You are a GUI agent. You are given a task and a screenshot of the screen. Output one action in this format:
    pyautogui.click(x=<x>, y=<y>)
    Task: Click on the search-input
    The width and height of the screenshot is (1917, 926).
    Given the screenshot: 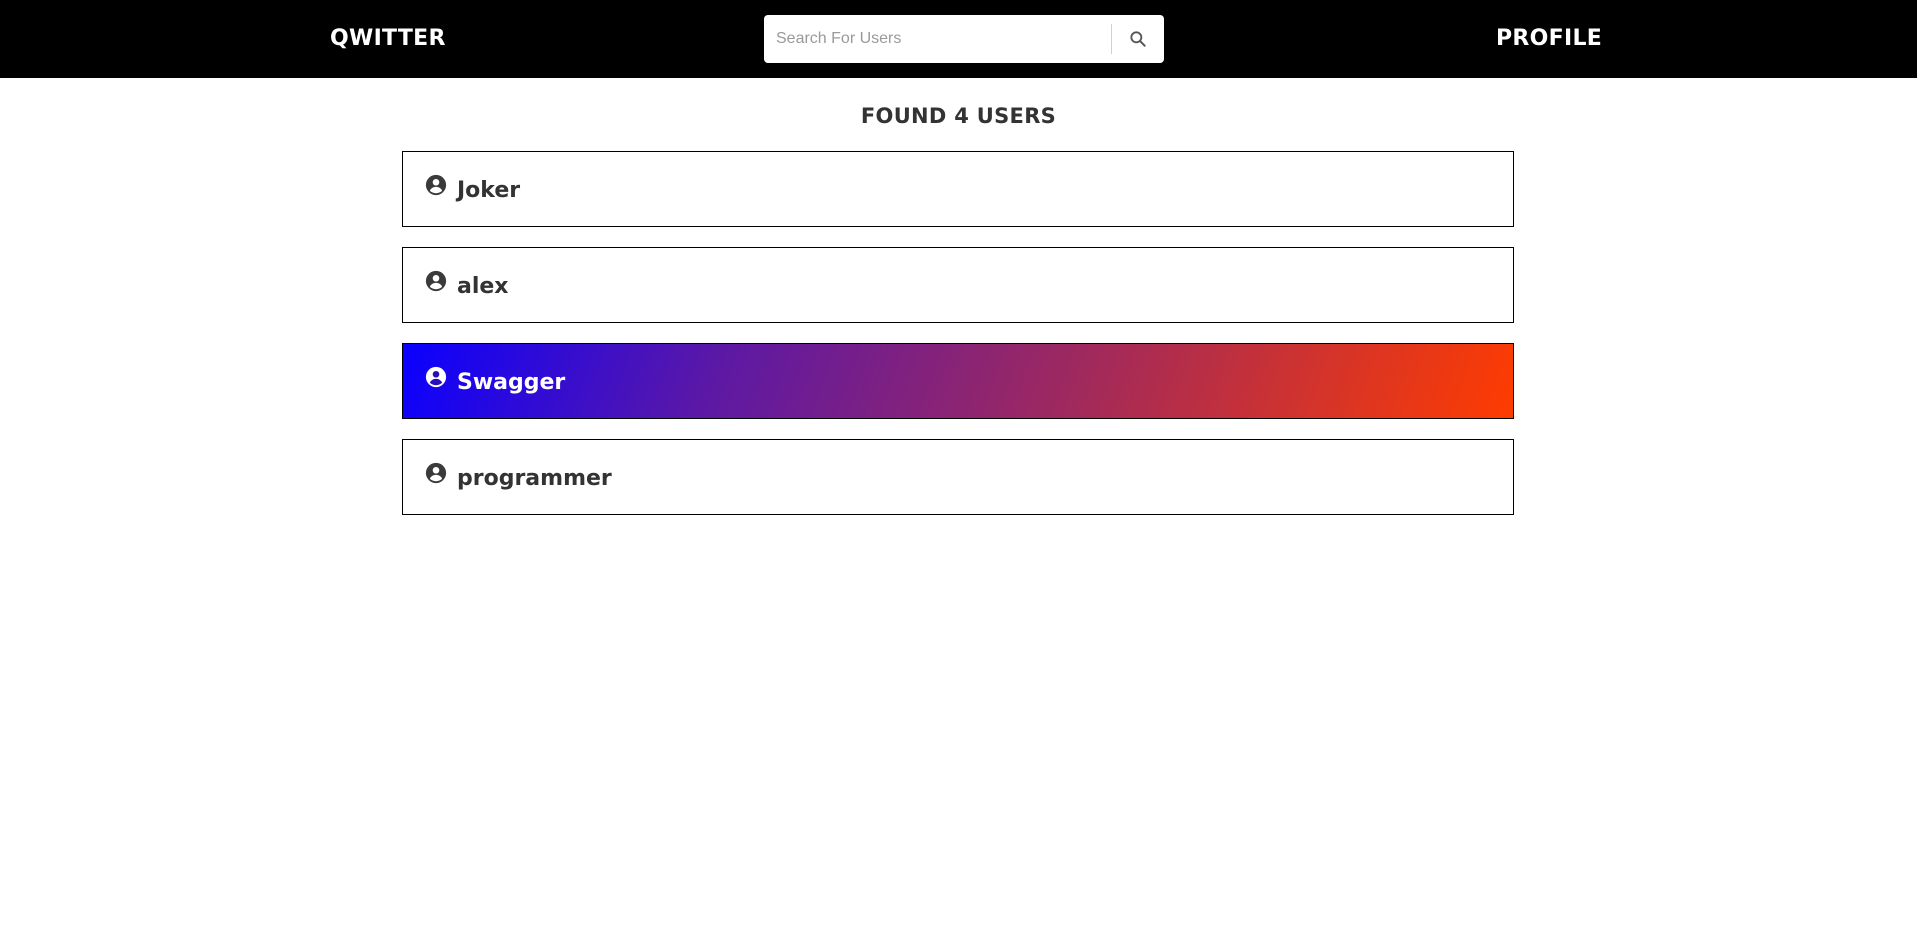 What is the action you would take?
    pyautogui.click(x=937, y=39)
    